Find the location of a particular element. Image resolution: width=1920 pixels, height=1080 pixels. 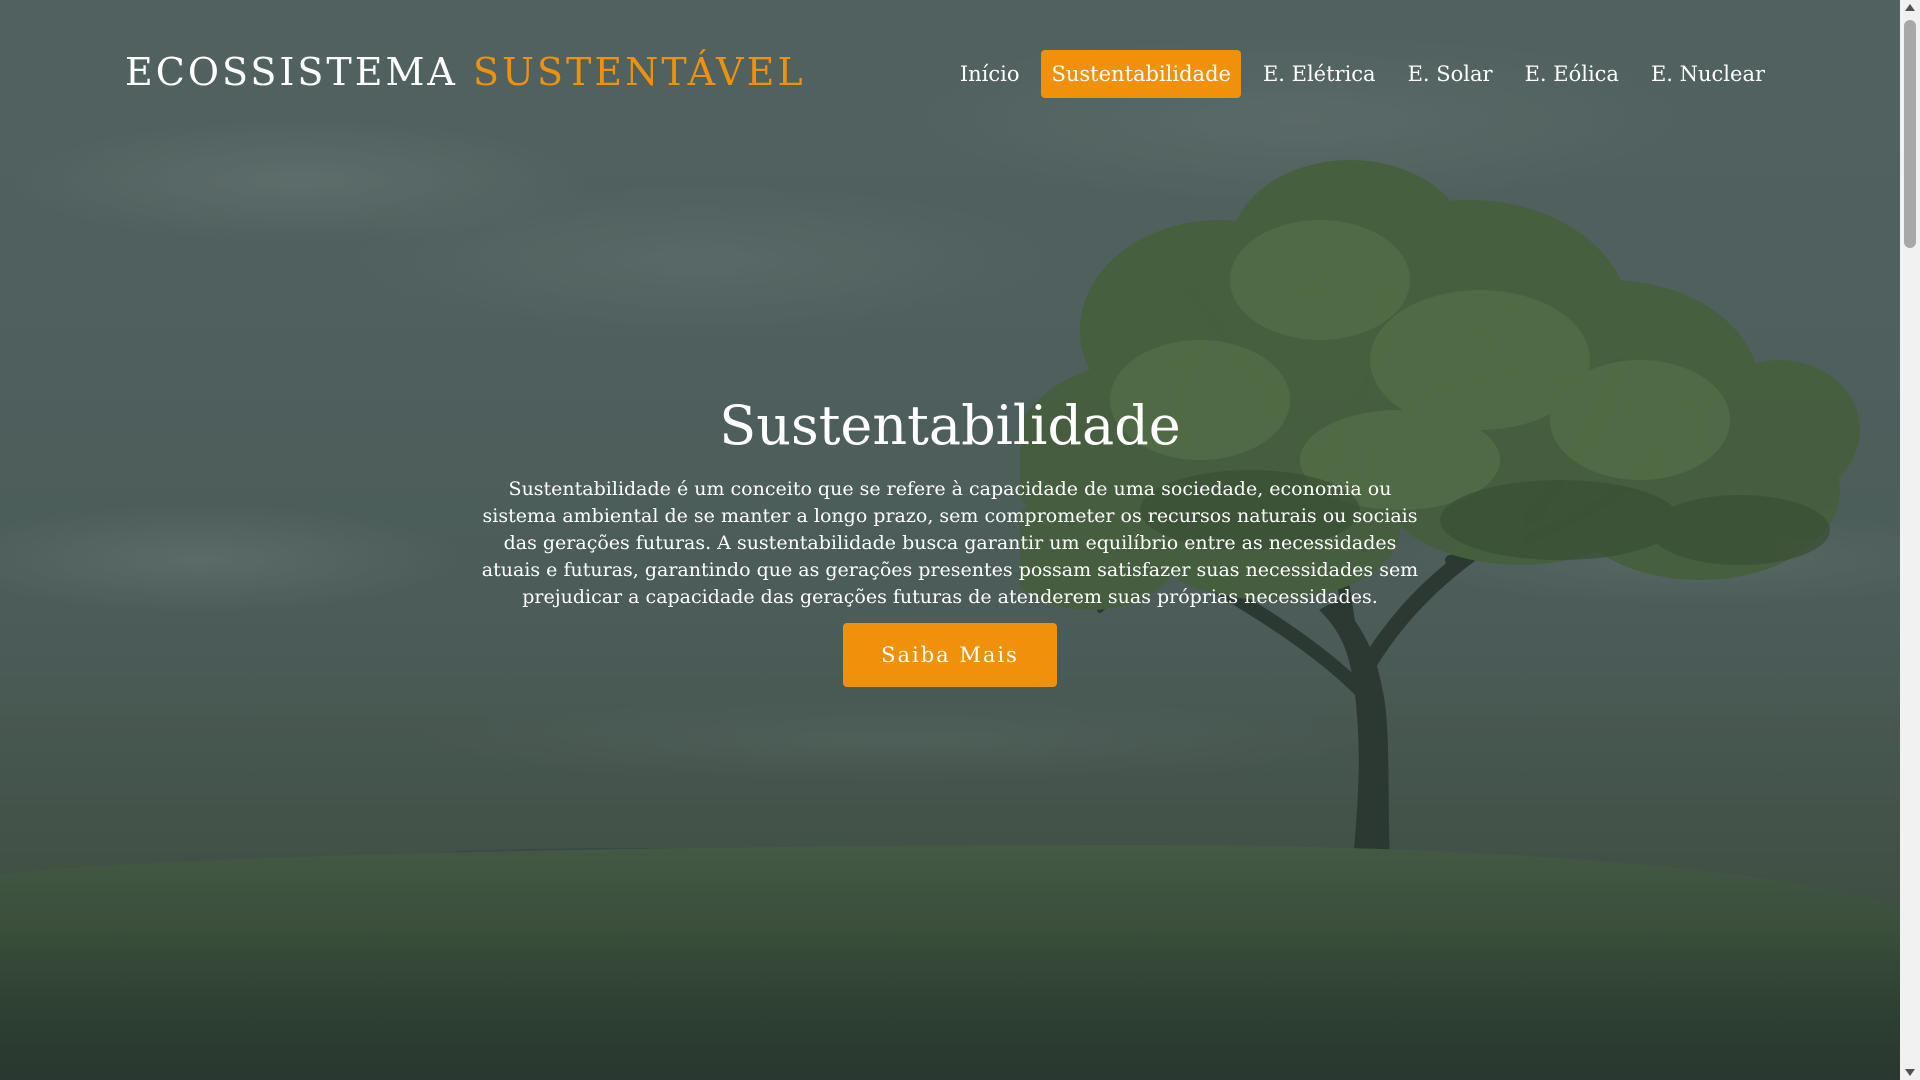

hero-title: Sustentabilidade is located at coordinates (950, 425).